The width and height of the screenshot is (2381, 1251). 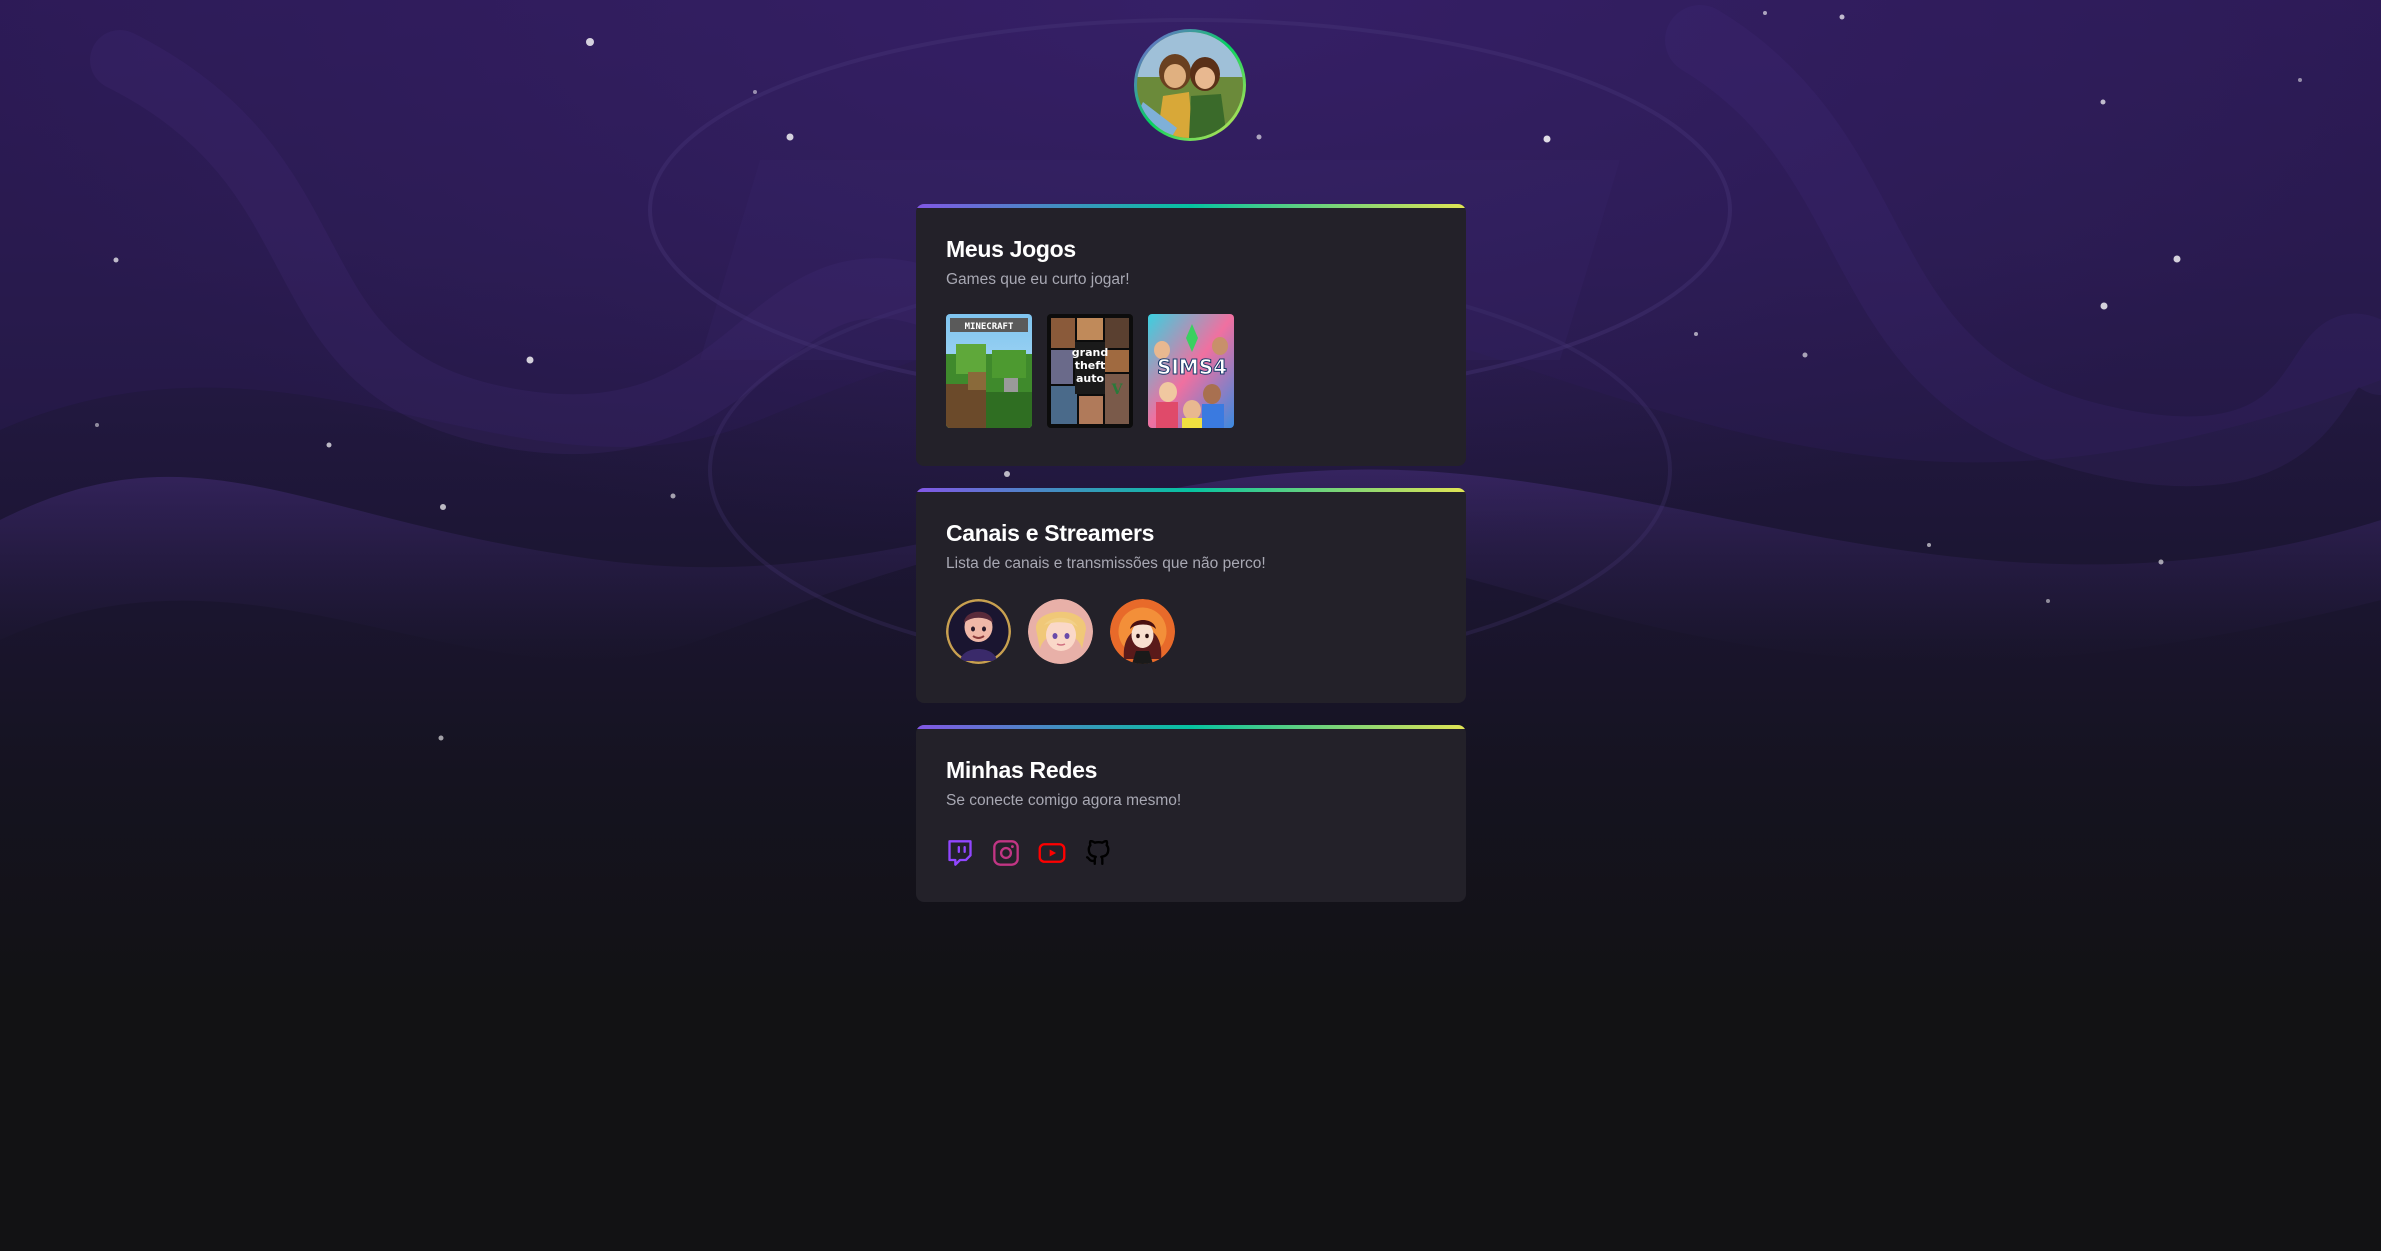 What do you see at coordinates (1192, 367) in the screenshot?
I see `sims-logo: SIMS4` at bounding box center [1192, 367].